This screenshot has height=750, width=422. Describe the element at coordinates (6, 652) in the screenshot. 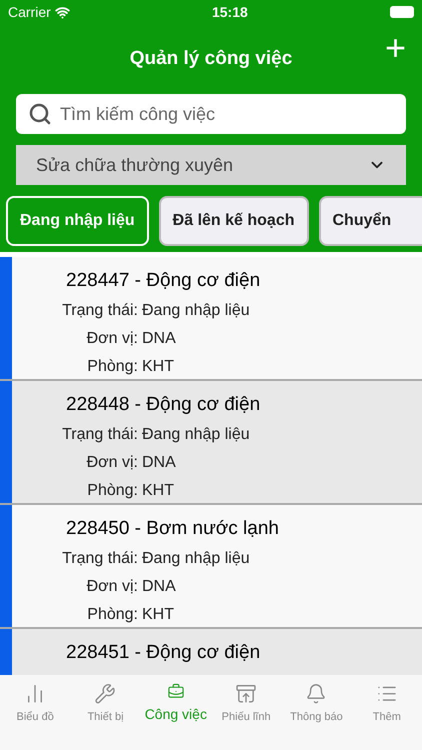

I see `status-stripe` at that location.